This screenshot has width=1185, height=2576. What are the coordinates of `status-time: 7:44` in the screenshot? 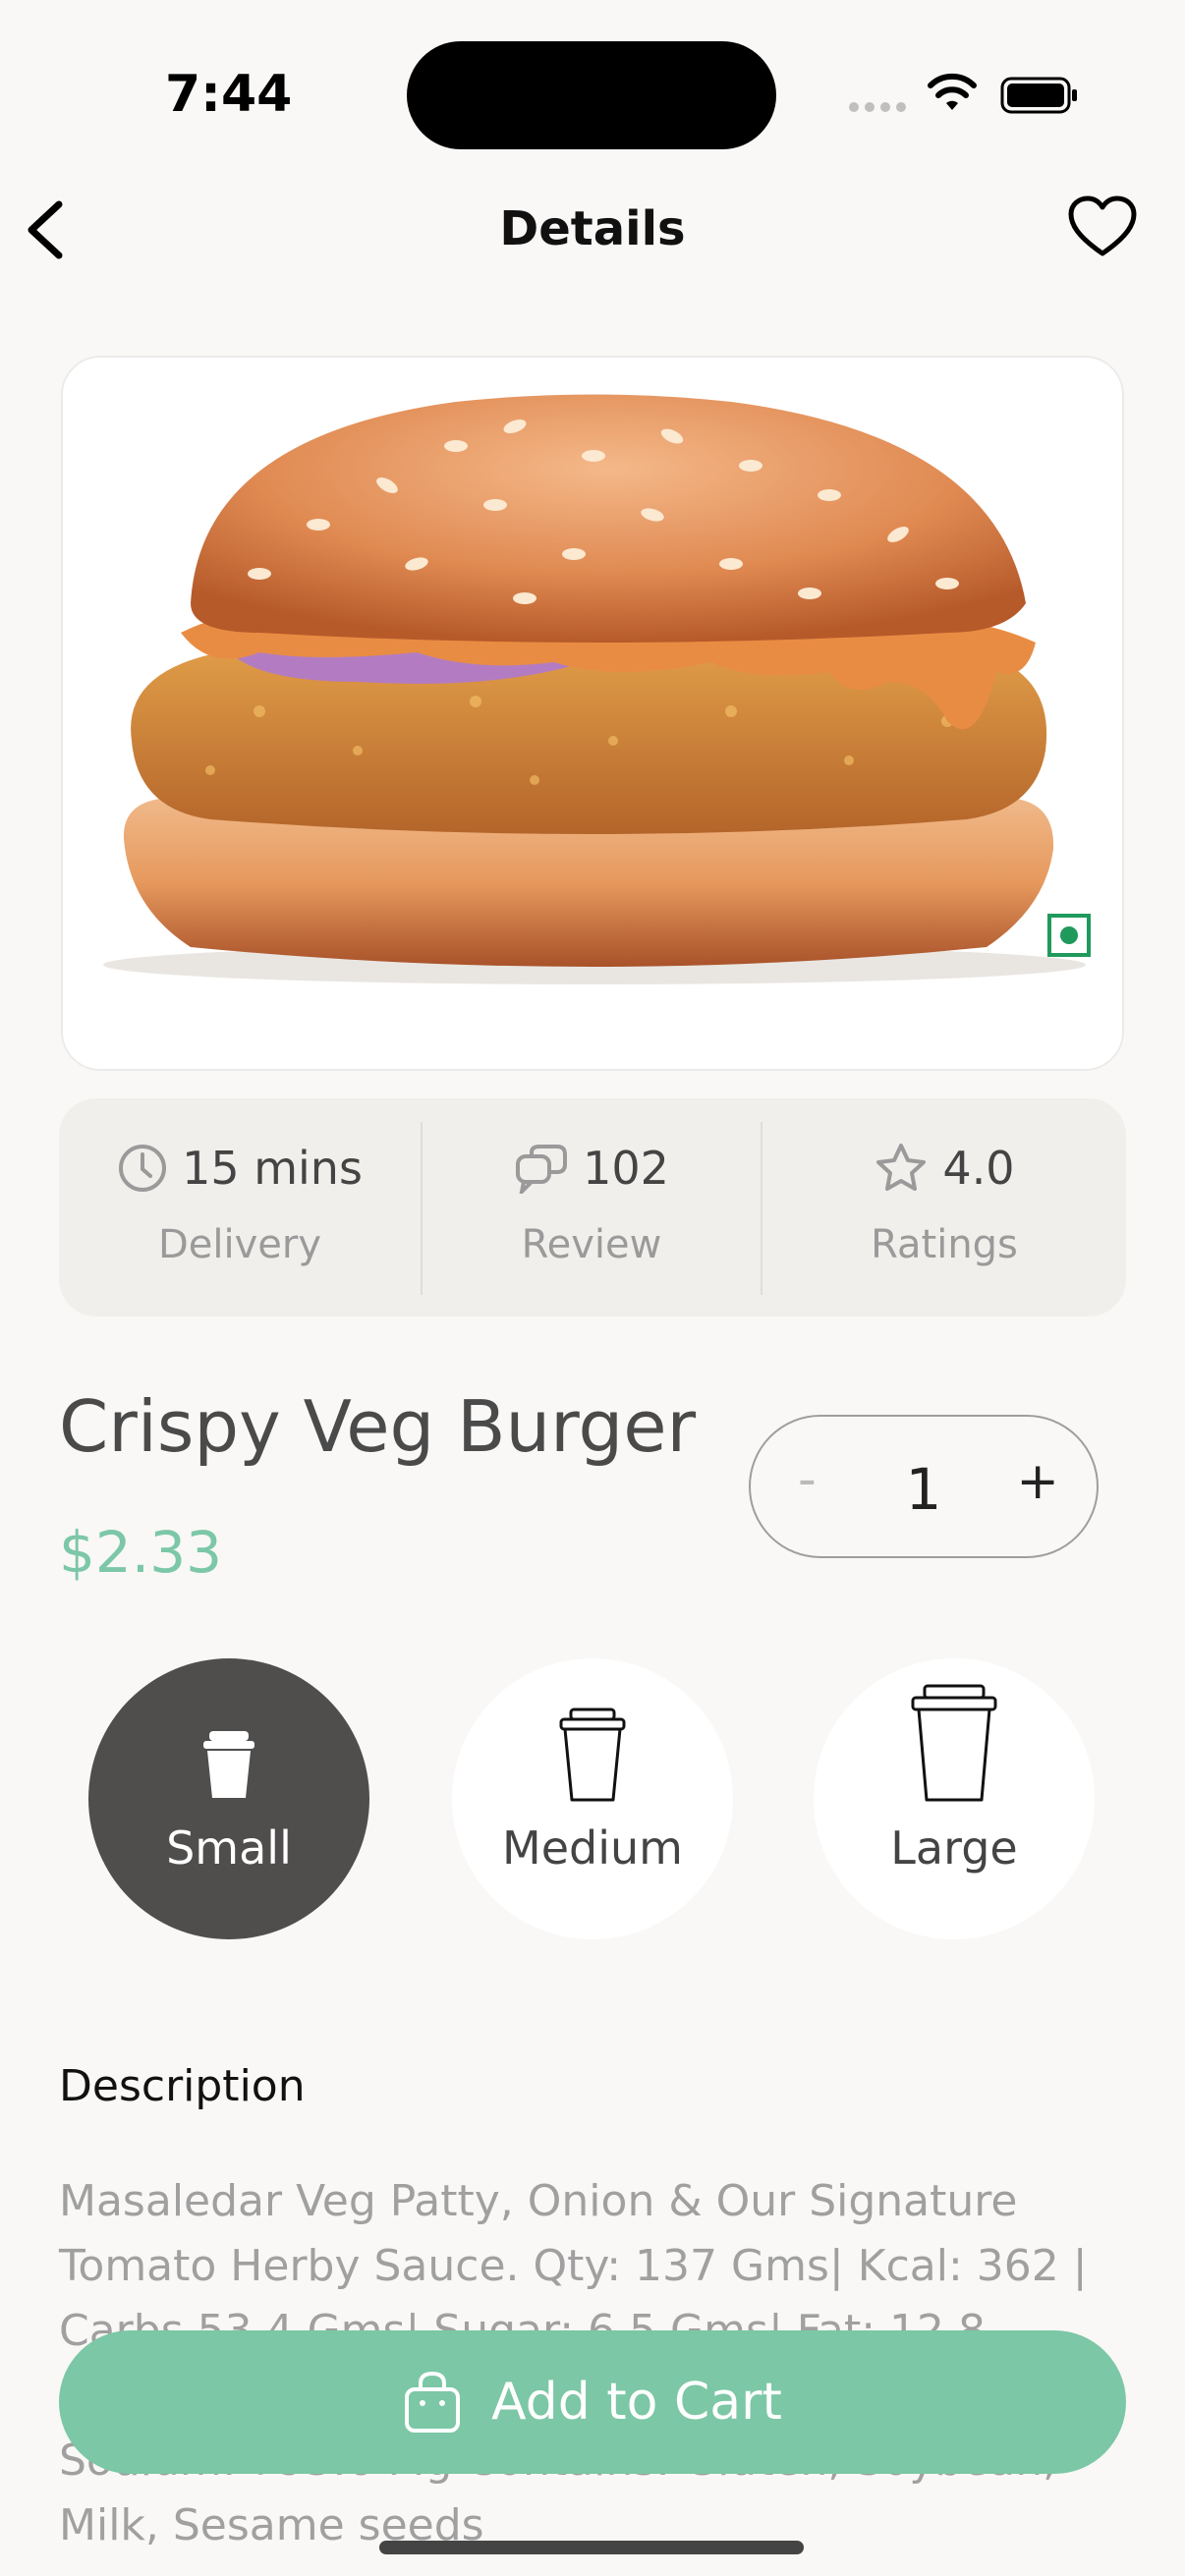 It's located at (229, 94).